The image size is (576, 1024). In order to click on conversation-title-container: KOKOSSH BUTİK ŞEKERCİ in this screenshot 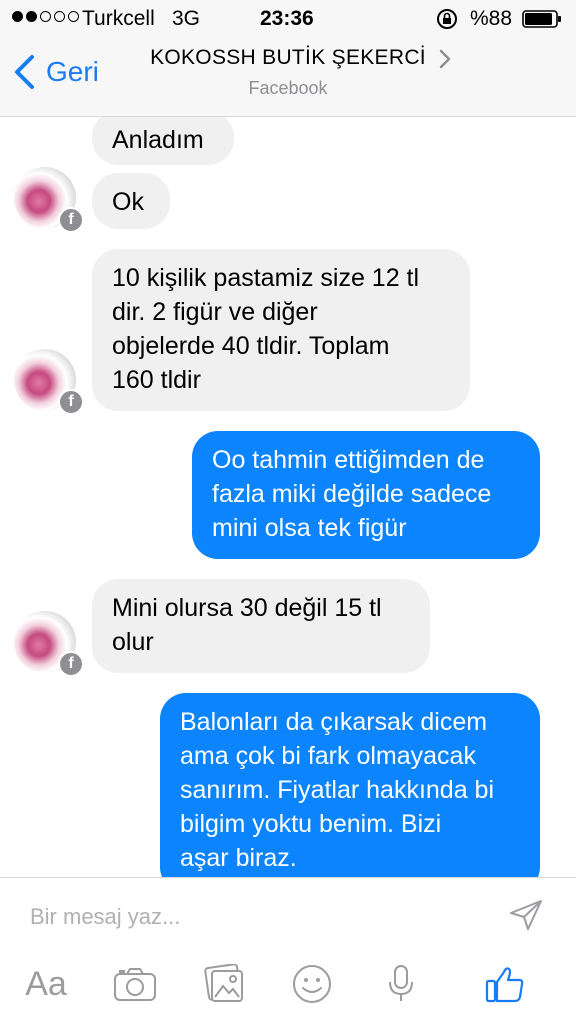, I will do `click(288, 58)`.